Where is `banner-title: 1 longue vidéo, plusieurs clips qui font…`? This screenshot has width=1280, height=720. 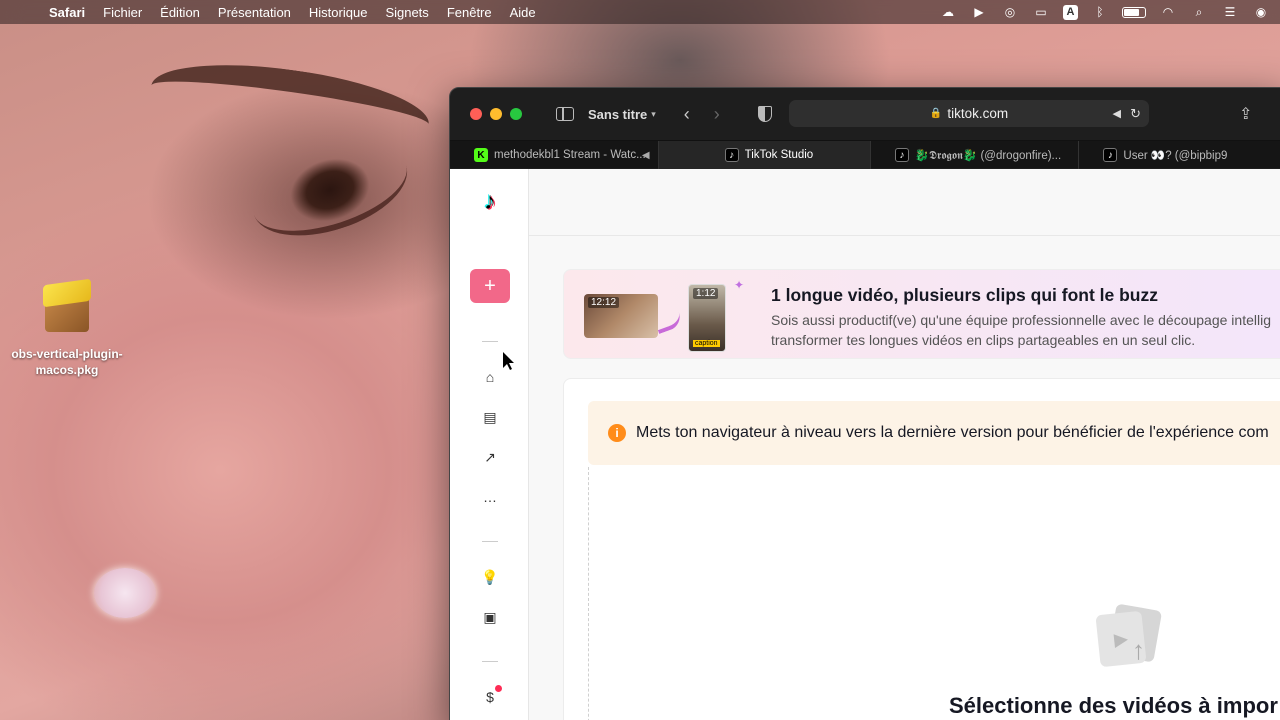 banner-title: 1 longue vidéo, plusieurs clips qui font… is located at coordinates (964, 295).